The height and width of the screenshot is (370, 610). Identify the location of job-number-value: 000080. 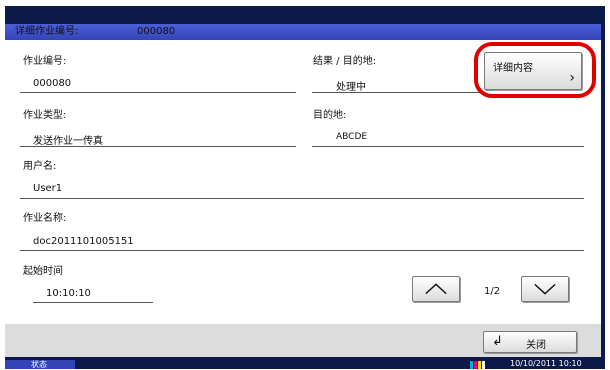
(52, 83).